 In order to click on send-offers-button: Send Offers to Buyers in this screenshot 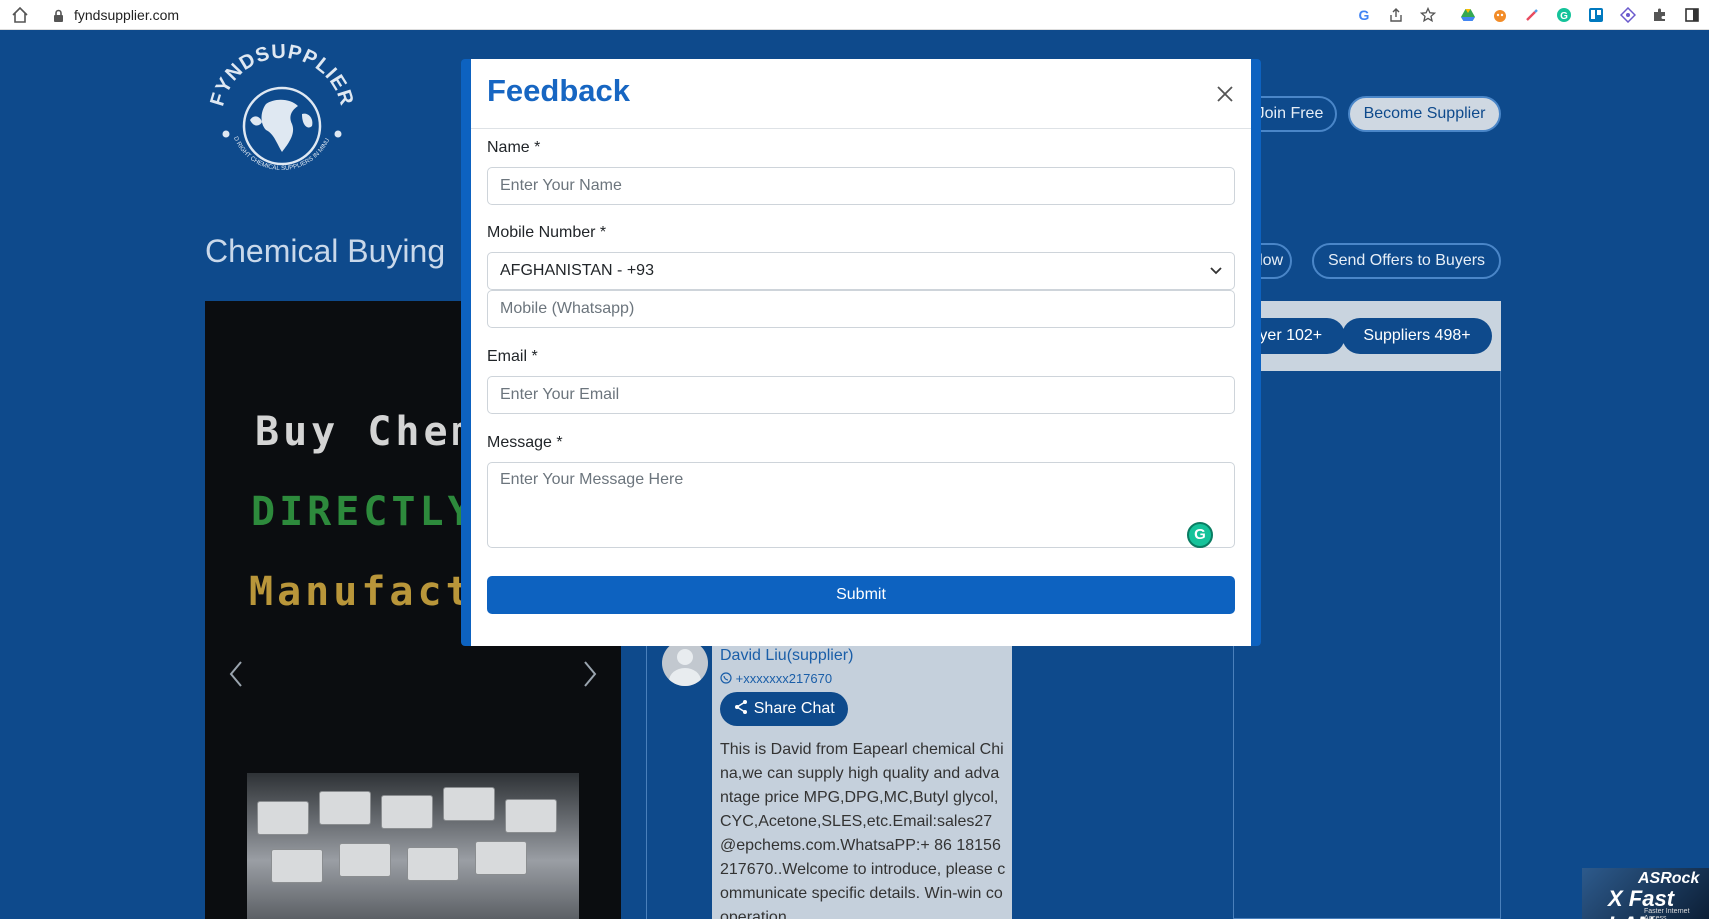, I will do `click(1406, 261)`.